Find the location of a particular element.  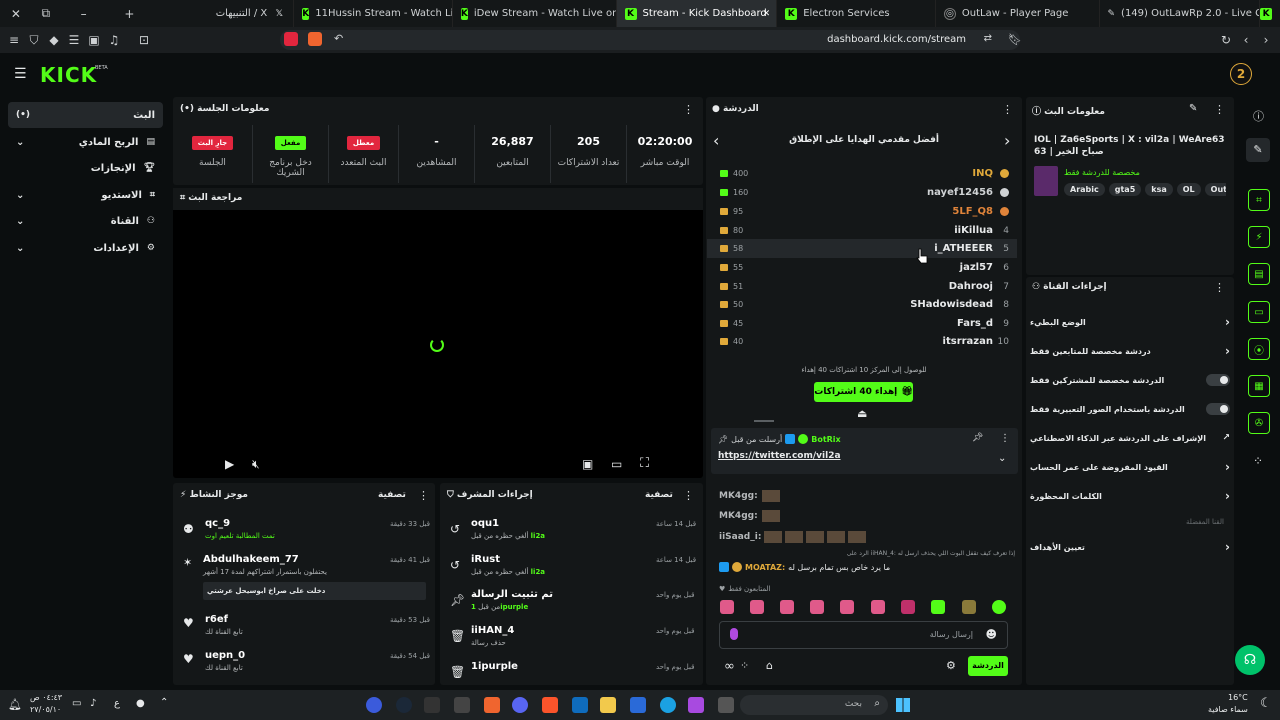

mic-icon: ● is located at coordinates (140, 703).